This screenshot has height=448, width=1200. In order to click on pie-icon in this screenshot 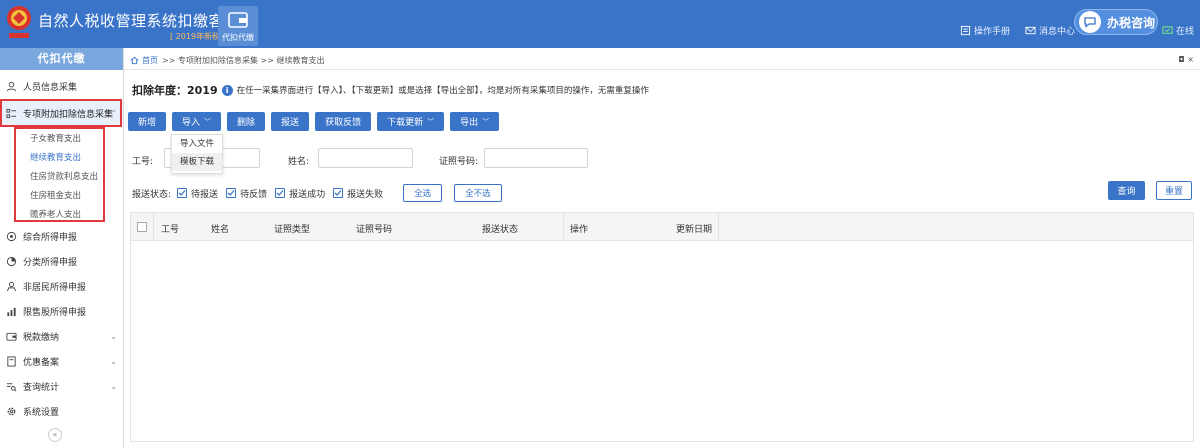, I will do `click(11, 261)`.